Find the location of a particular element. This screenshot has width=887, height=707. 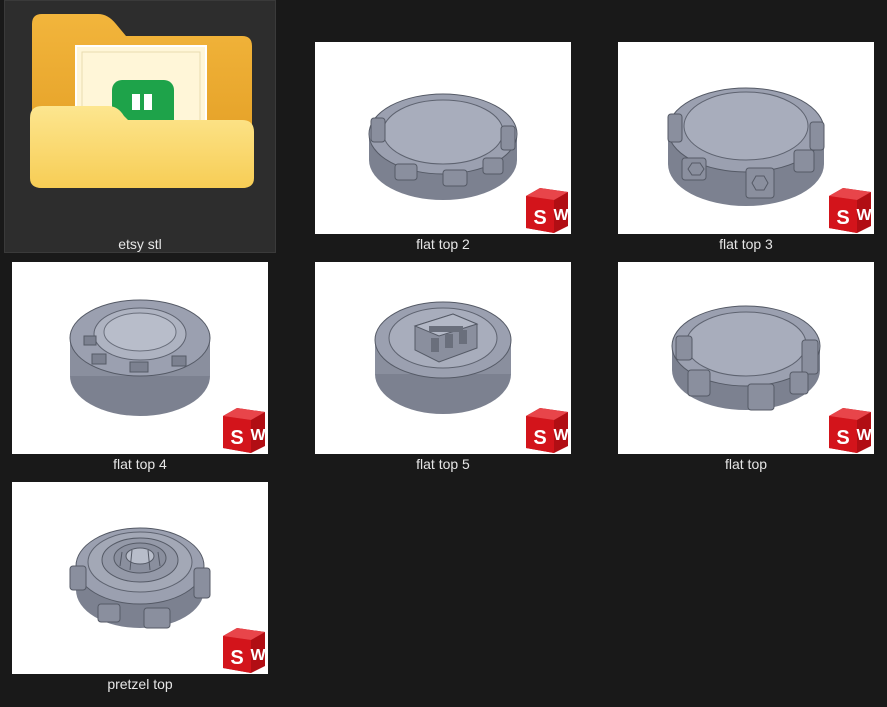

file-name: flat top 3 is located at coordinates (746, 244).